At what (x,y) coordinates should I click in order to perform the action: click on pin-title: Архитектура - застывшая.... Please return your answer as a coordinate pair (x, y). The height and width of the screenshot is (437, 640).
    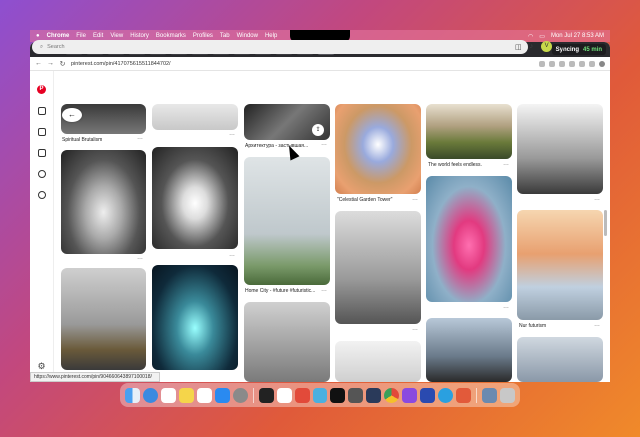
    Looking at the image, I should click on (280, 146).